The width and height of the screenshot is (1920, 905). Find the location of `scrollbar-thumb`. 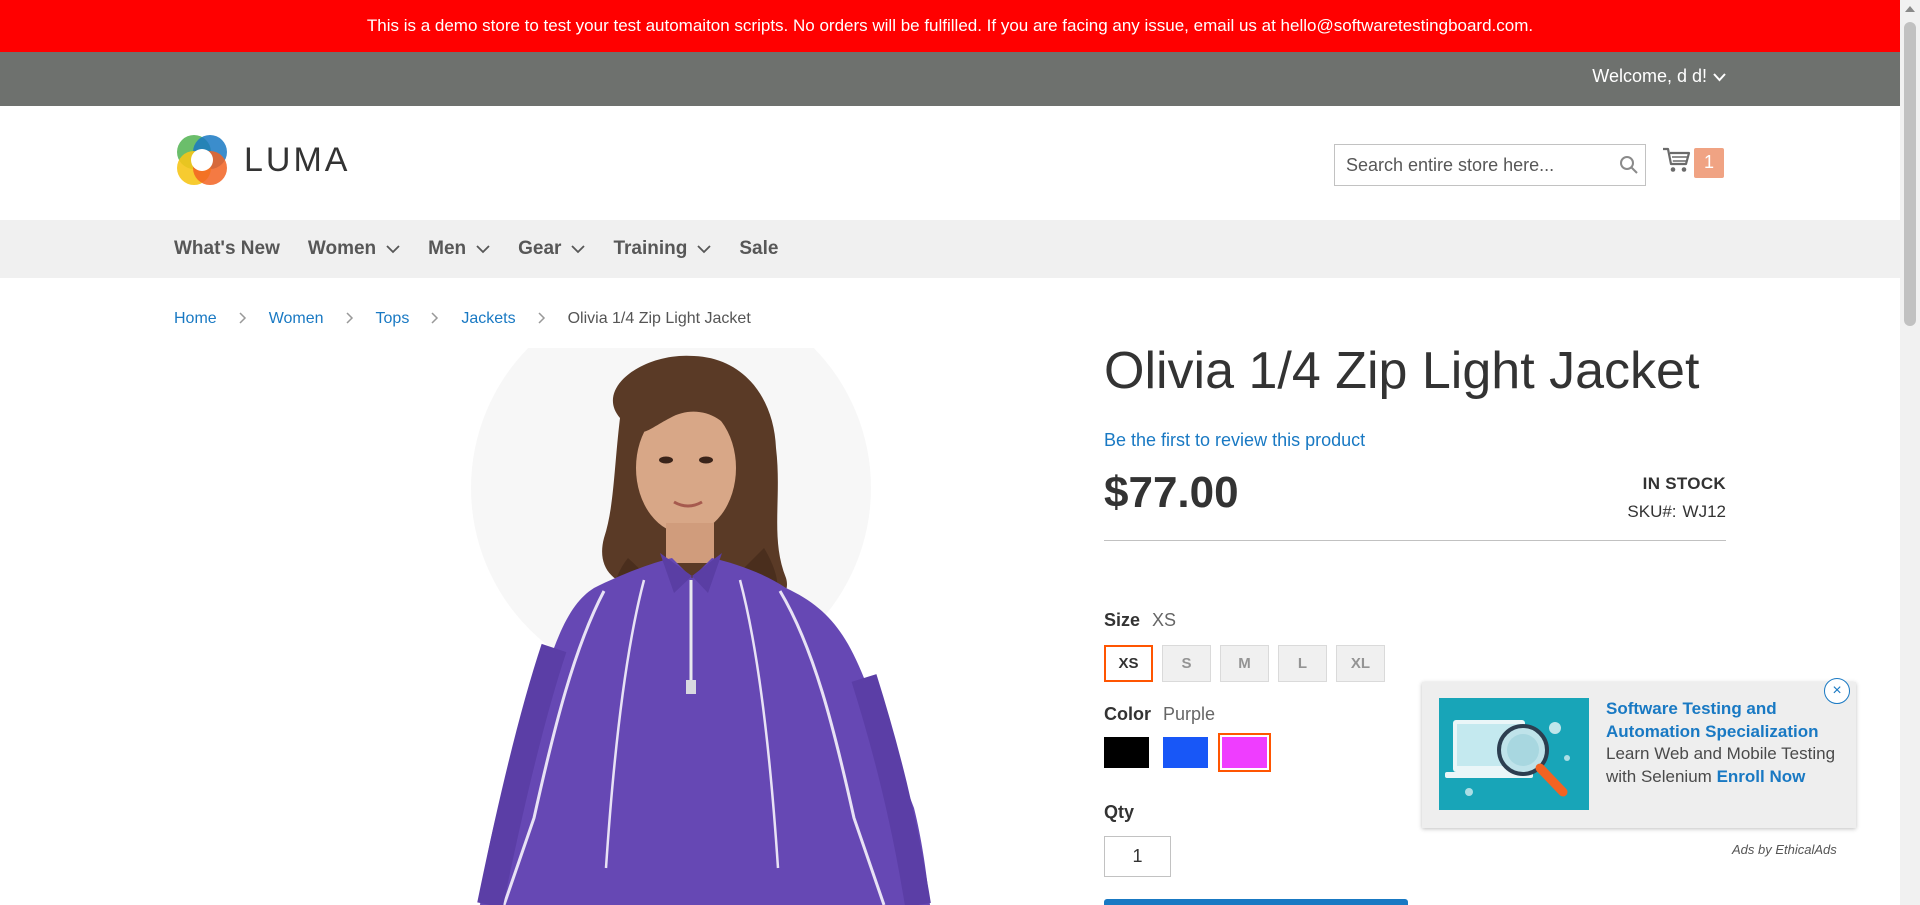

scrollbar-thumb is located at coordinates (1910, 174).